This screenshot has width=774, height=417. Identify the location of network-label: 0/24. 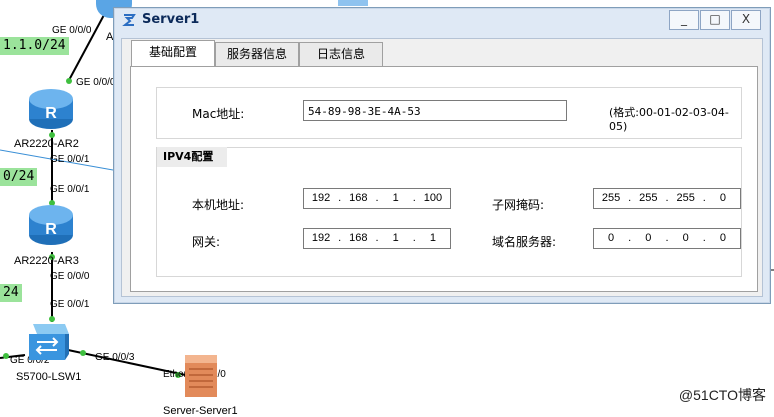
(19, 177).